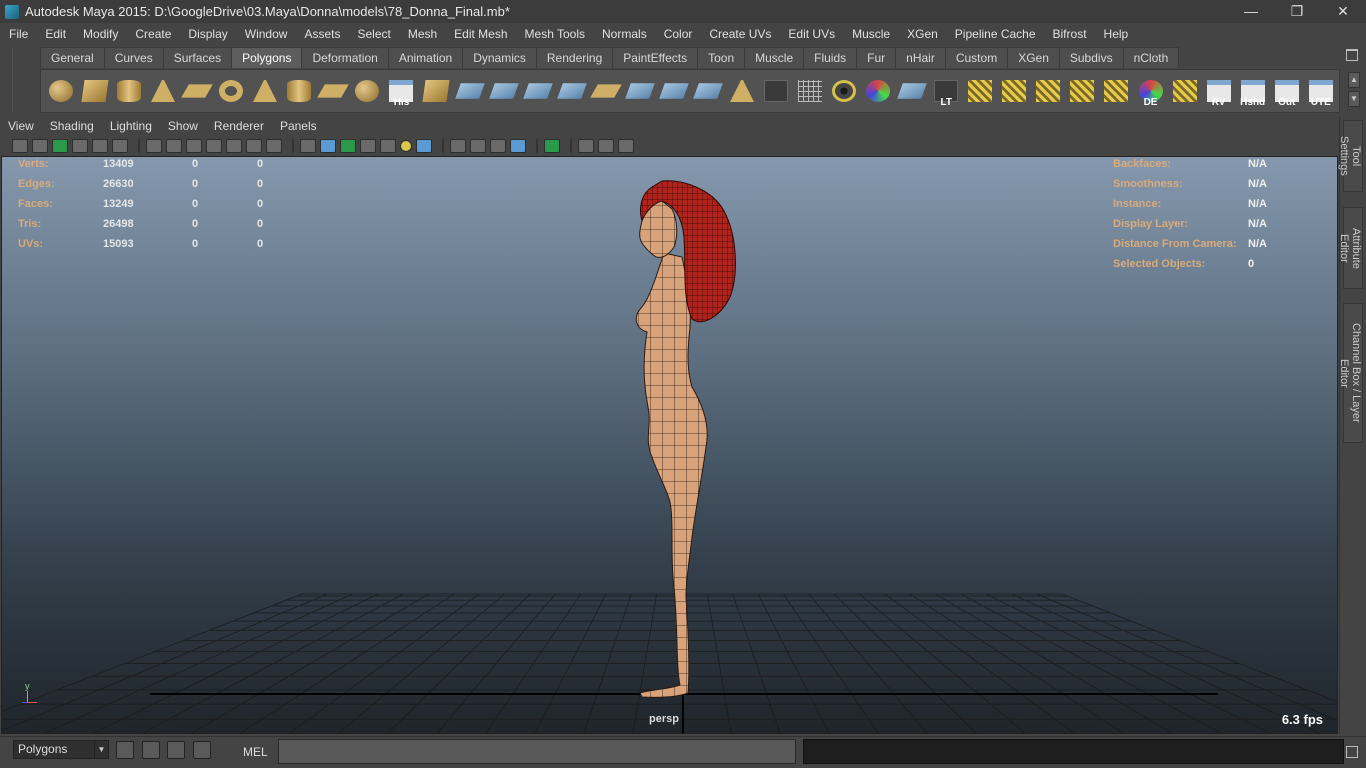 Image resolution: width=1366 pixels, height=768 pixels. What do you see at coordinates (55, 34) in the screenshot?
I see `menu-item-edit: Edit` at bounding box center [55, 34].